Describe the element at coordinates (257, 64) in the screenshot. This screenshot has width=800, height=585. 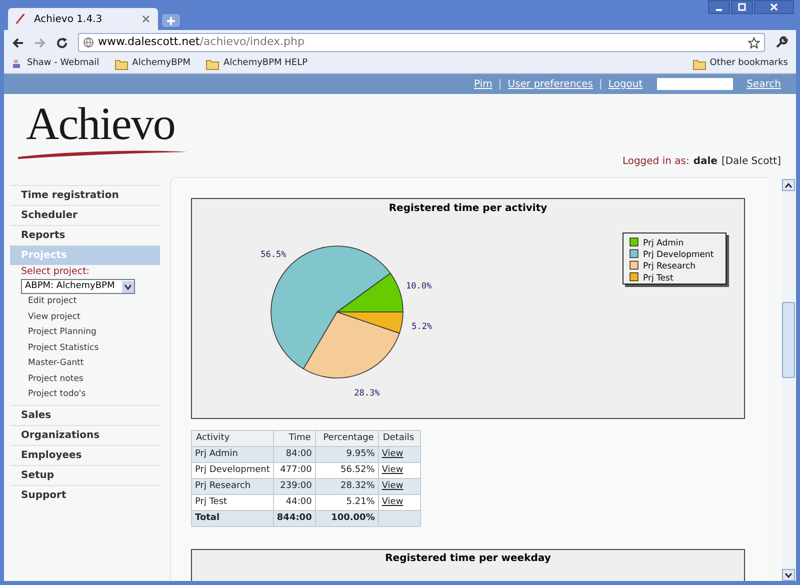
I see `bookmark-link: AlchemyBPM HELP` at that location.